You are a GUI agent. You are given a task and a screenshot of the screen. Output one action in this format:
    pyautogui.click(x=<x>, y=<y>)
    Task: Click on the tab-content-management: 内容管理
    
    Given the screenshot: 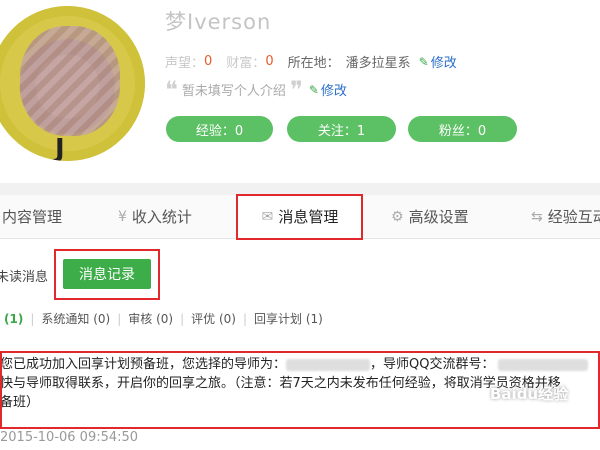 What is the action you would take?
    pyautogui.click(x=32, y=216)
    